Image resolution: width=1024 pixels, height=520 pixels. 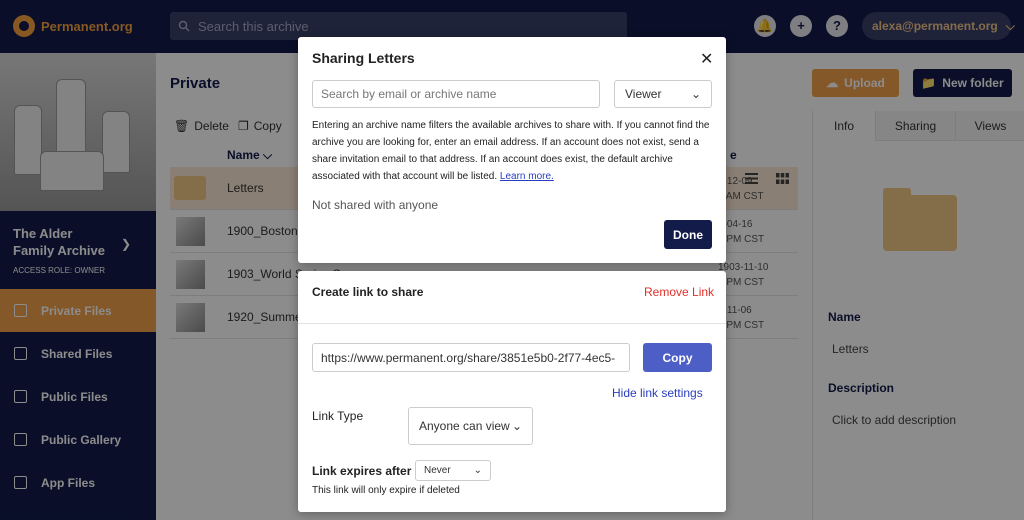 I want to click on done-button: Done, so click(x=688, y=234).